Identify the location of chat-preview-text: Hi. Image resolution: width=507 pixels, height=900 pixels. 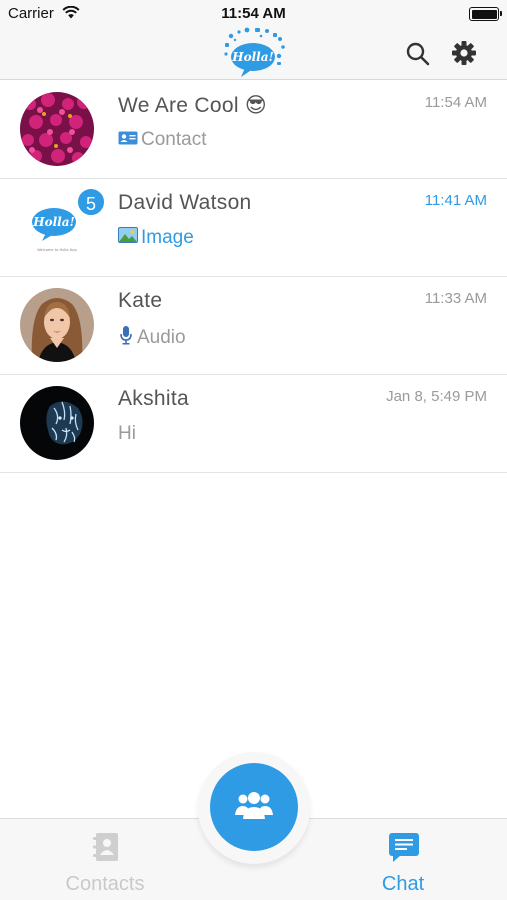
(127, 433).